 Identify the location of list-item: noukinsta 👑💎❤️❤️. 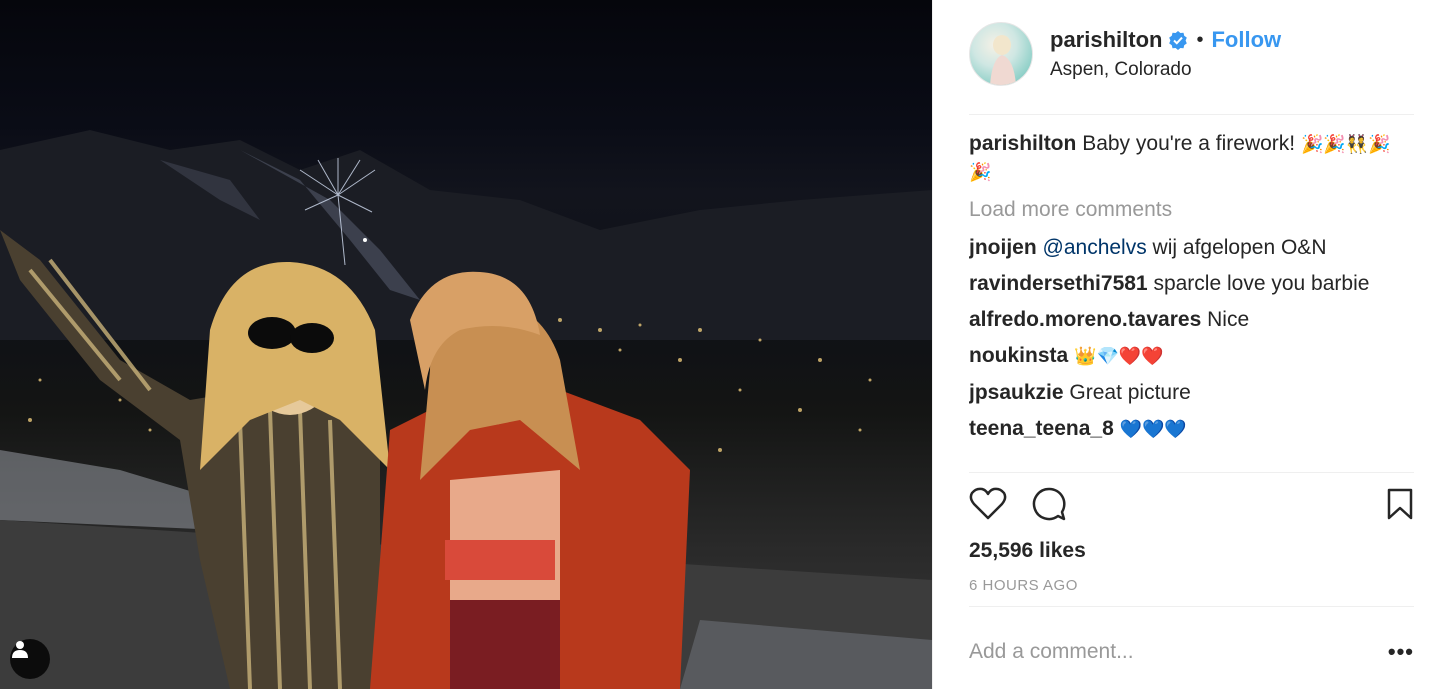
(1184, 356).